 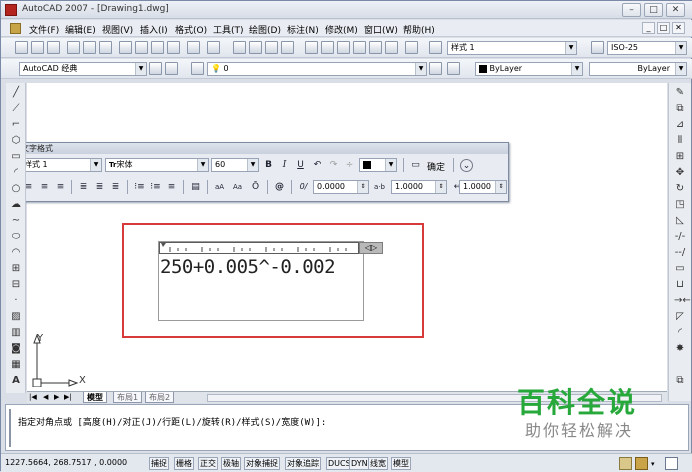 What do you see at coordinates (16, 125) in the screenshot?
I see `polyline-icon: ⌐` at bounding box center [16, 125].